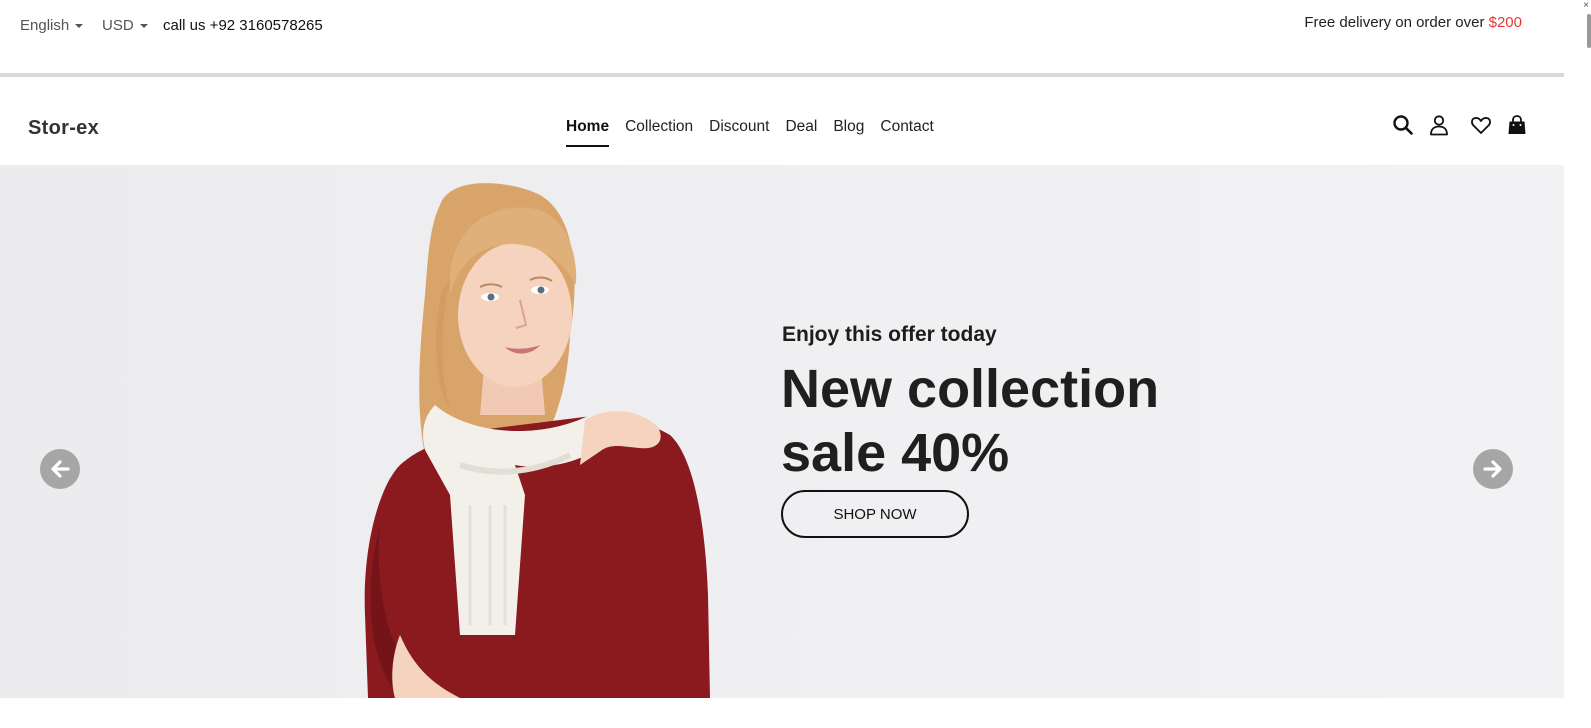 The width and height of the screenshot is (1591, 728). Describe the element at coordinates (970, 389) in the screenshot. I see `hero-title-line-1: New collection` at that location.